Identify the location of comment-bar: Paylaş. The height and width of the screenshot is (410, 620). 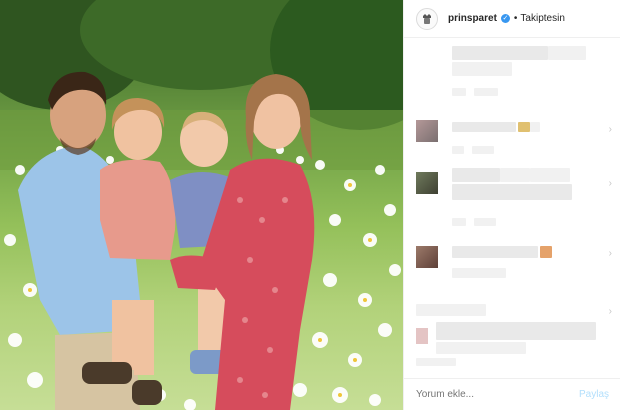
(512, 394).